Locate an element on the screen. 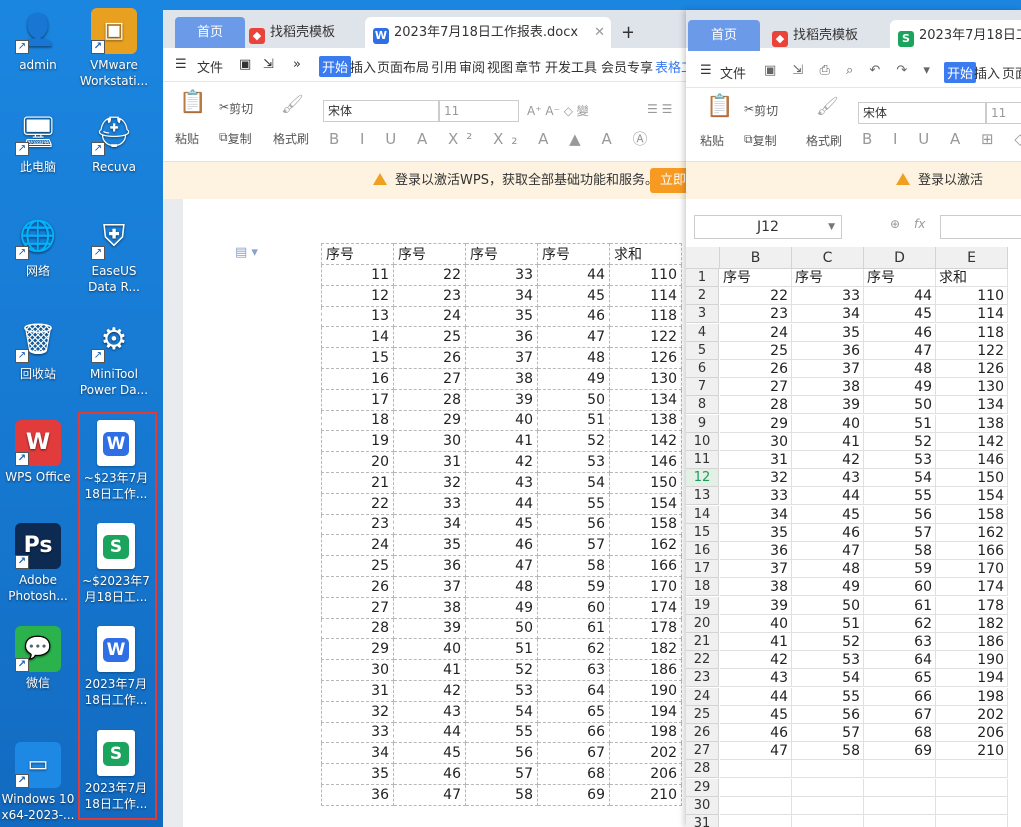 The width and height of the screenshot is (1021, 827). row-header: 23 is located at coordinates (702, 678).